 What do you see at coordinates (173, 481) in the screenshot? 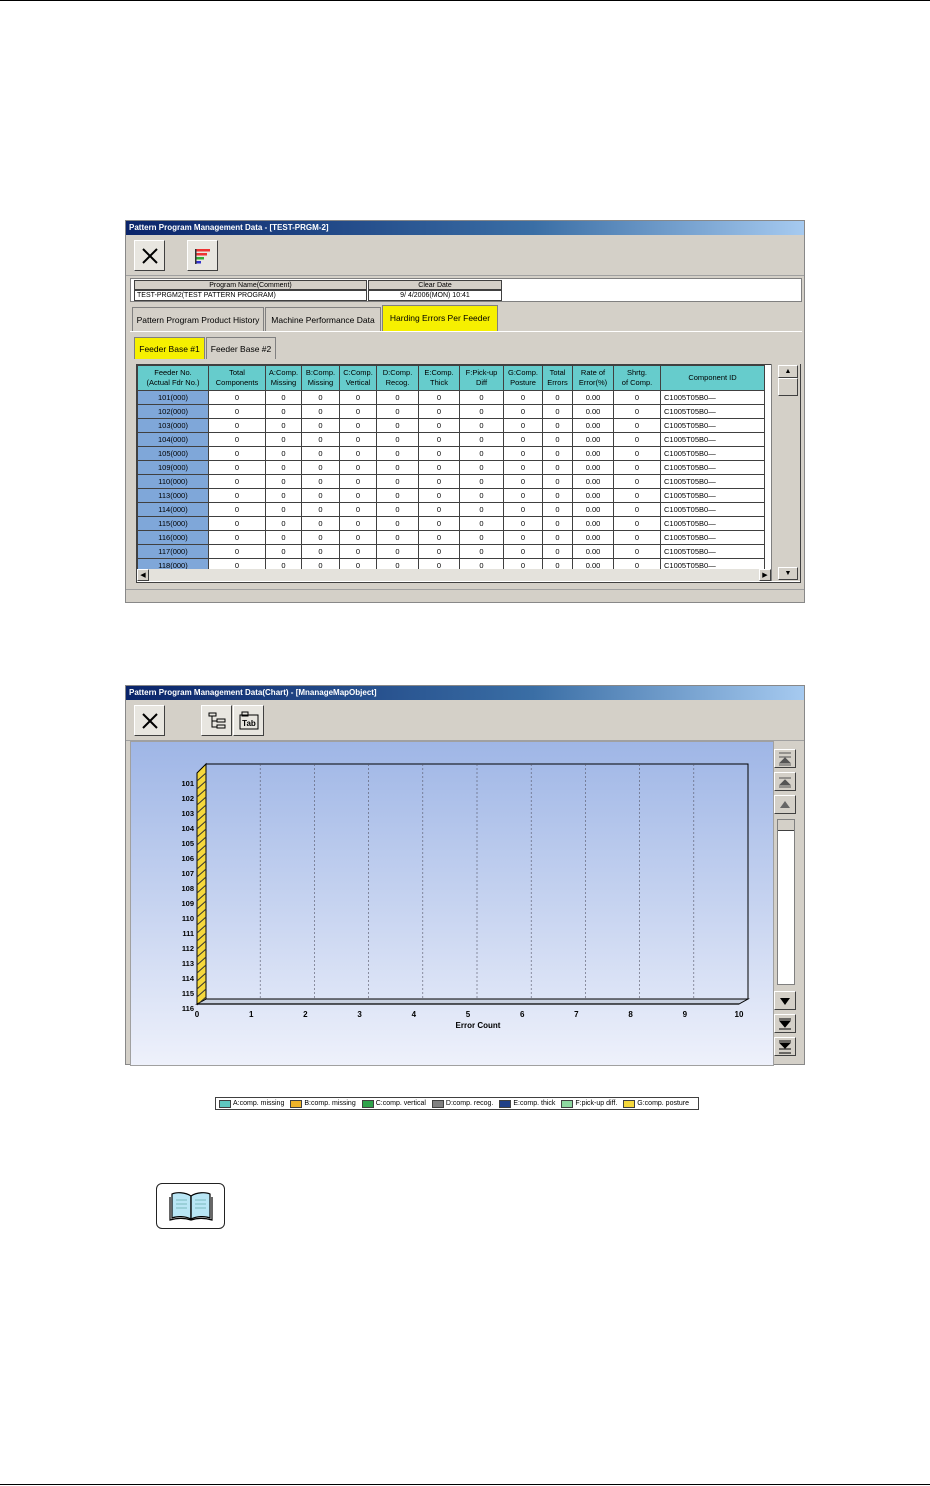
I see `feeder-no-cell: 110(000)` at bounding box center [173, 481].